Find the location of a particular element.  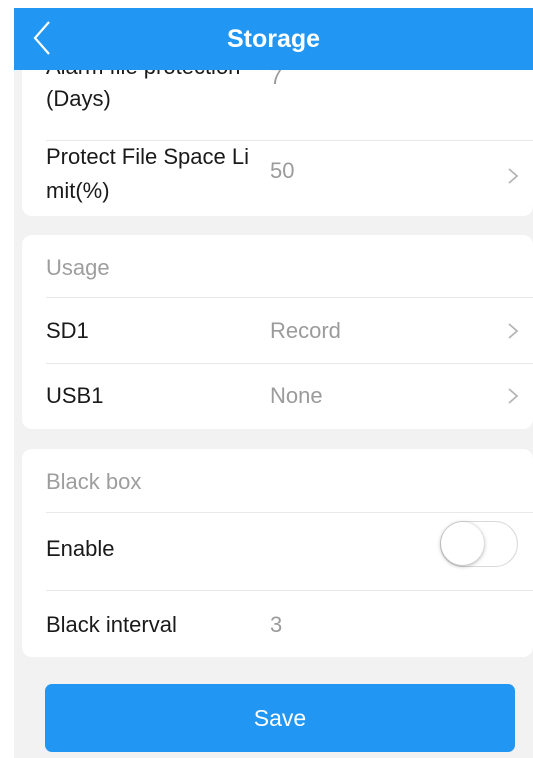

protect-file-space-value: 50 is located at coordinates (282, 170).